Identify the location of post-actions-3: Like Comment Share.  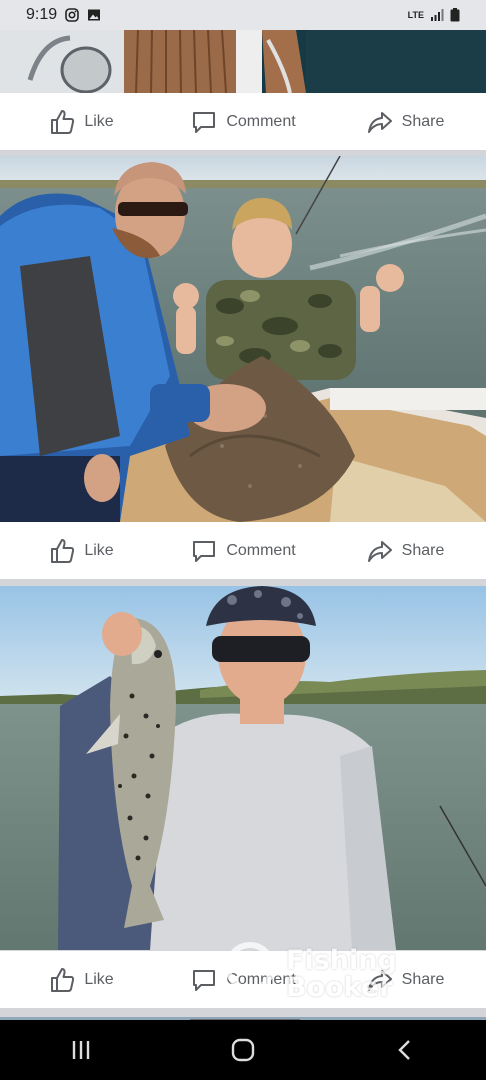
(243, 979).